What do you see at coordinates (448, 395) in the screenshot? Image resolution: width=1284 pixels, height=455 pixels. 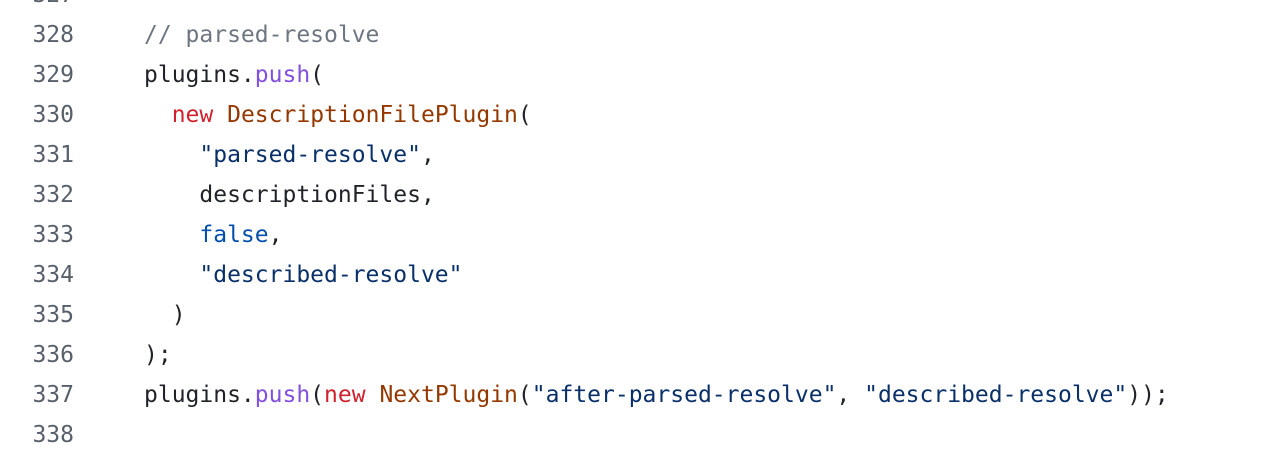 I see `code-token-class: NextPlugin` at bounding box center [448, 395].